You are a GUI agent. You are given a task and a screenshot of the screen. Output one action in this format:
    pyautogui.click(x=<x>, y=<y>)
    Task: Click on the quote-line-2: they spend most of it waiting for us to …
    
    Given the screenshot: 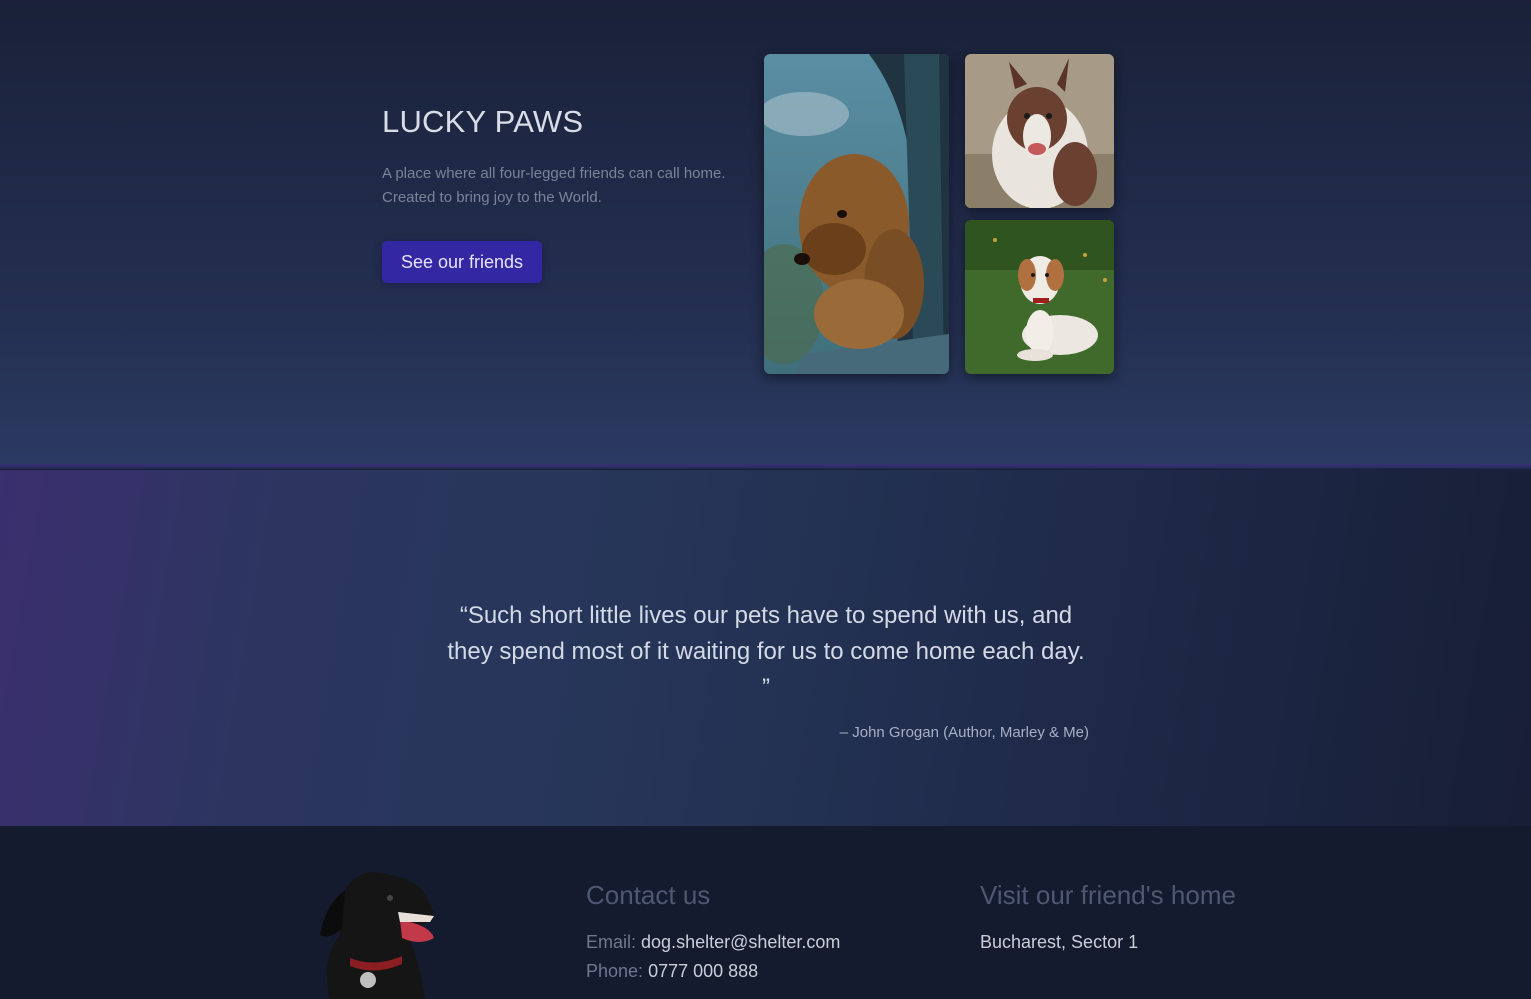 What is the action you would take?
    pyautogui.click(x=766, y=651)
    